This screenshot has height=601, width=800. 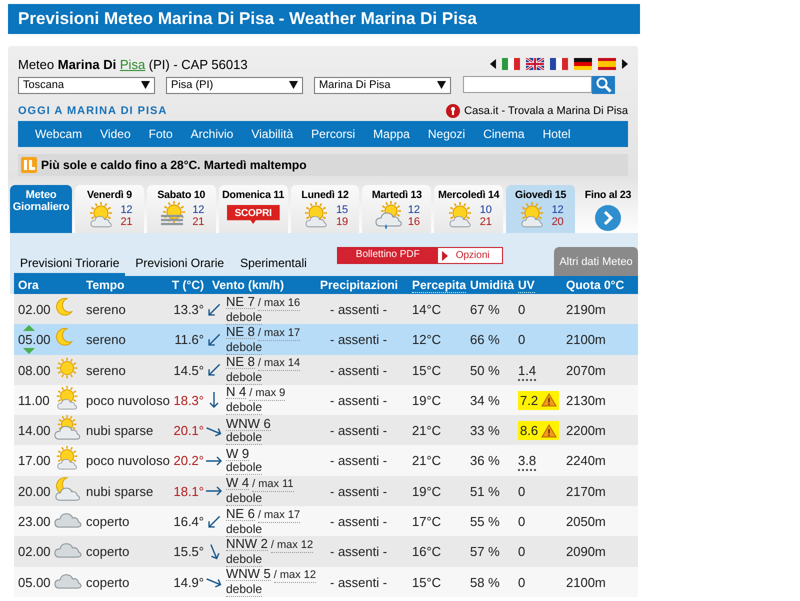 I want to click on pdf-button: Bollettino PDF, so click(x=388, y=255).